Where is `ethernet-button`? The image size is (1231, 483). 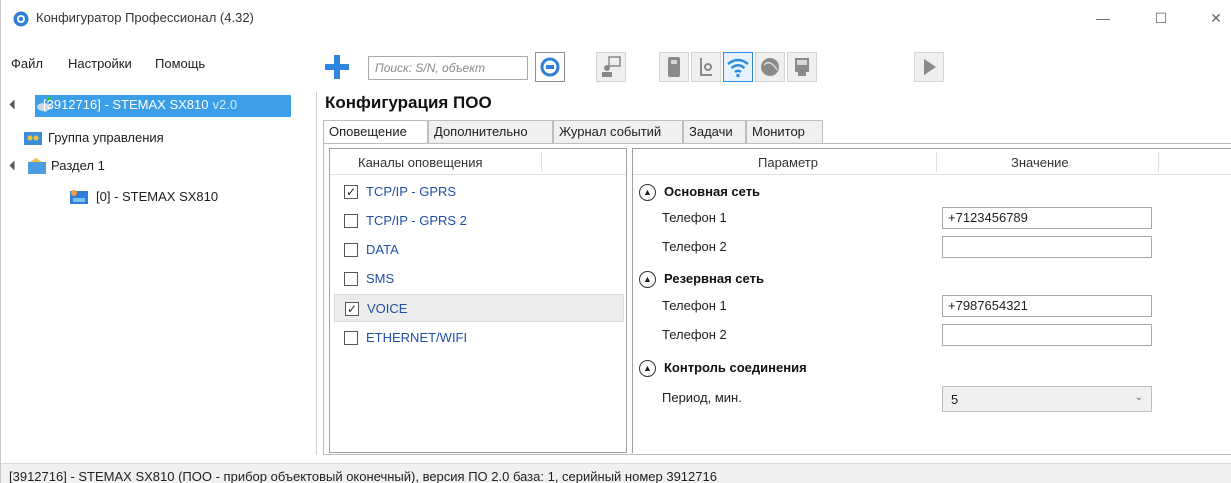
ethernet-button is located at coordinates (770, 67).